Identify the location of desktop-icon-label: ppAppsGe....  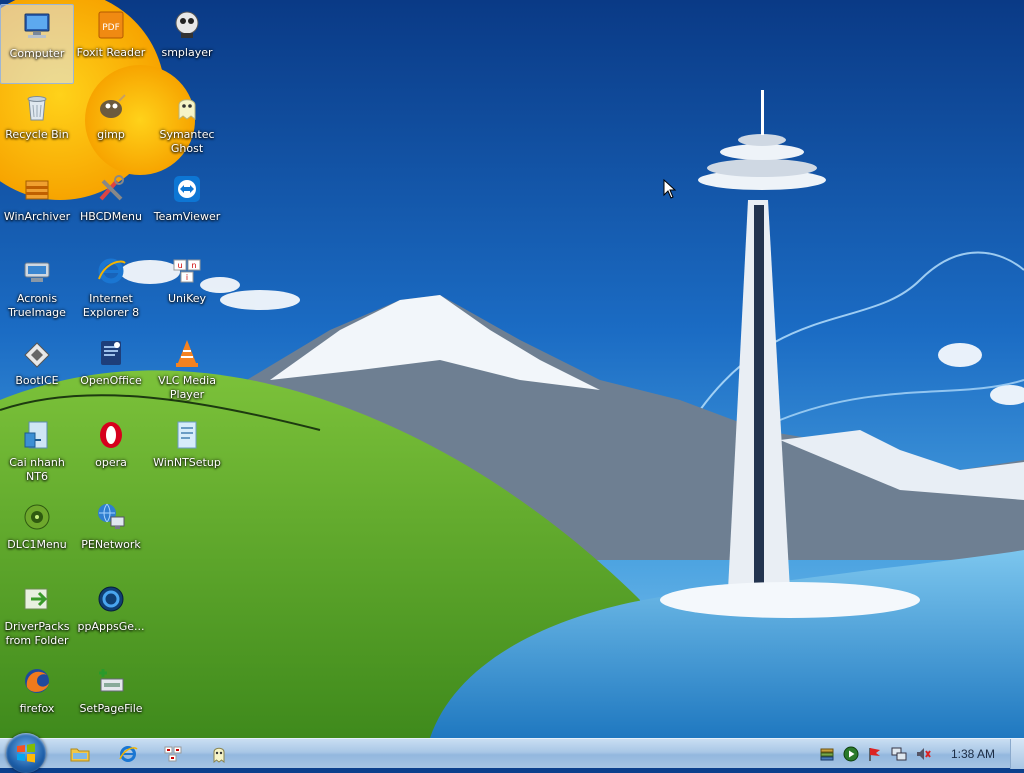
(111, 626).